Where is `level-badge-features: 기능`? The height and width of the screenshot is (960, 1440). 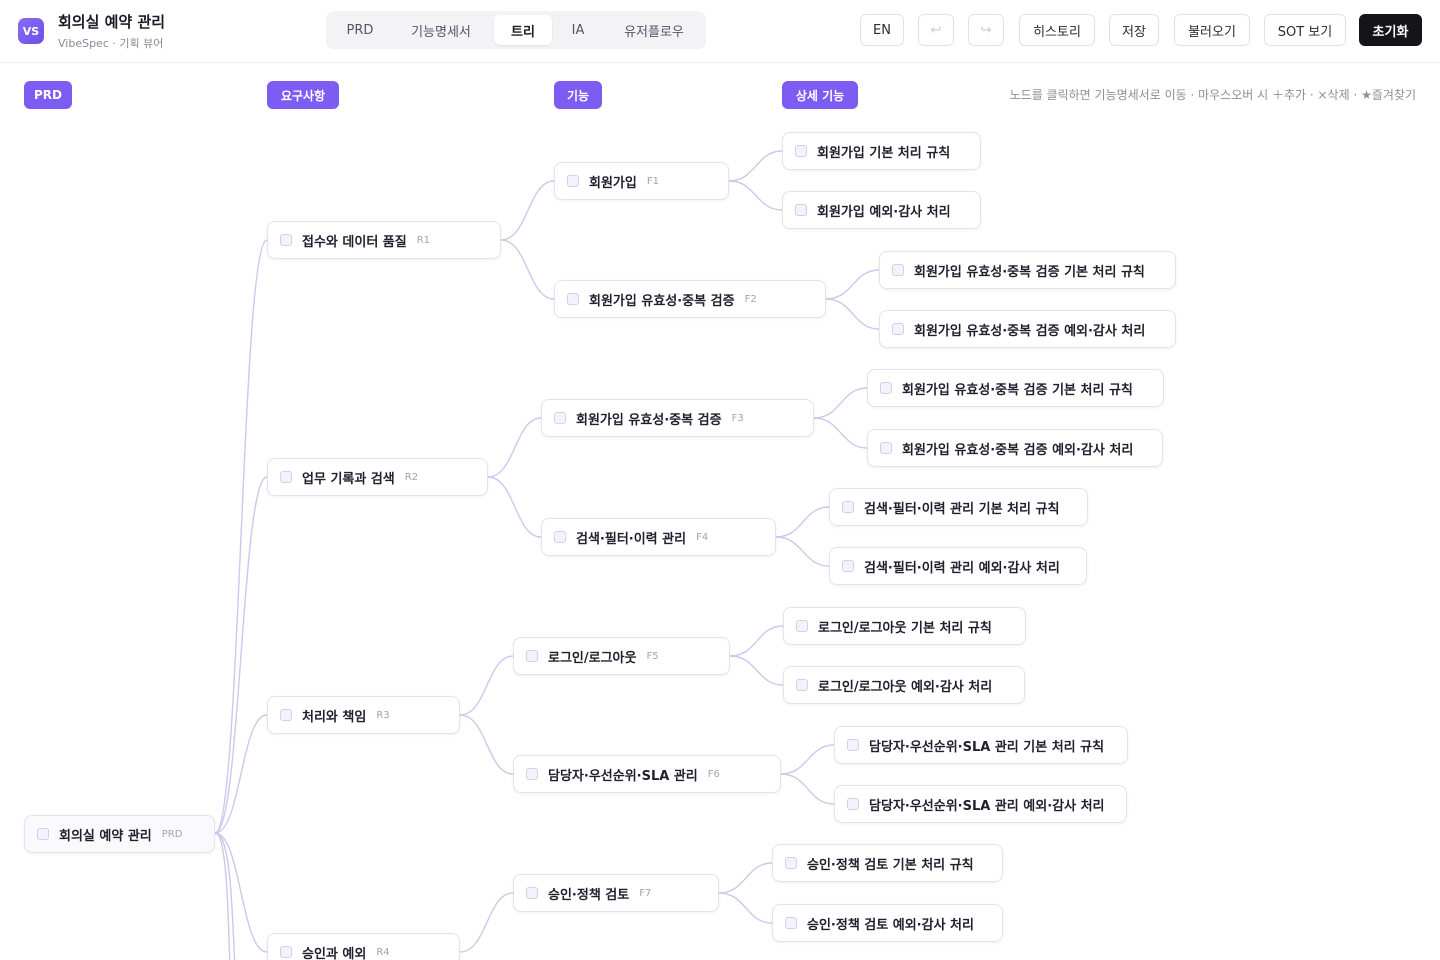
level-badge-features: 기능 is located at coordinates (578, 95).